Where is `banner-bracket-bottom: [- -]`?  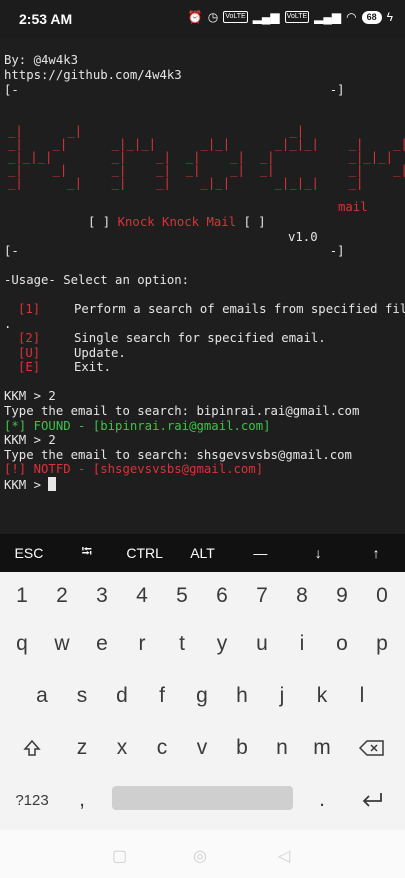
banner-bracket-bottom: [- -] is located at coordinates (174, 251).